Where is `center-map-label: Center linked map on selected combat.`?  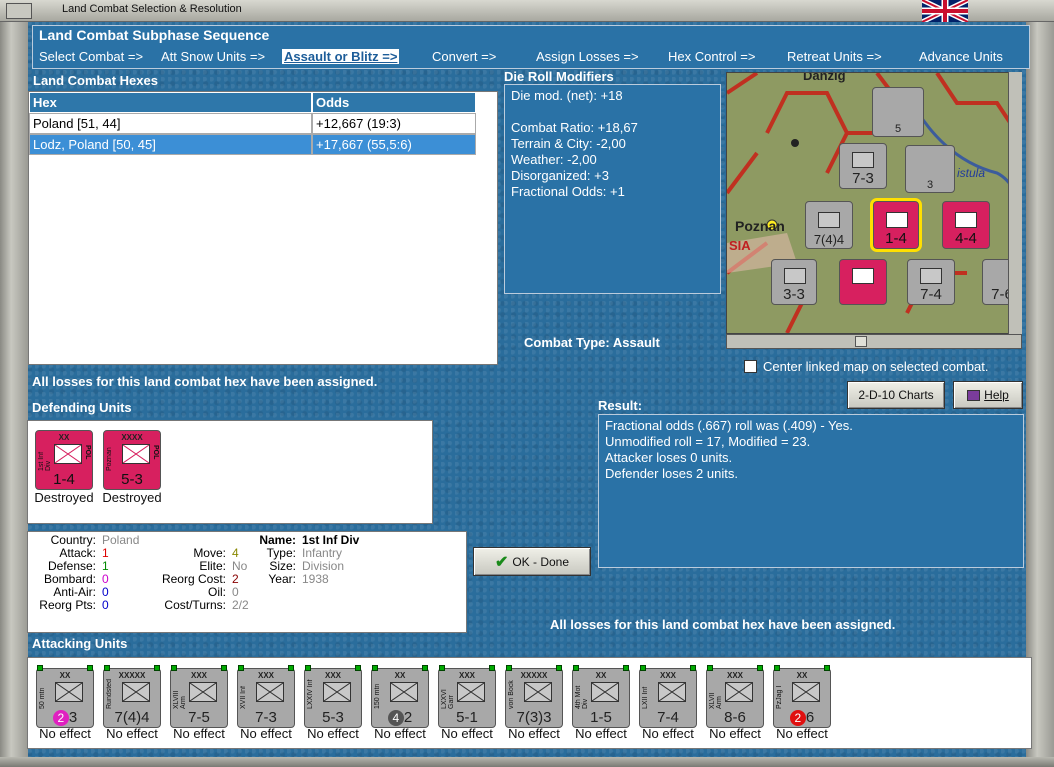
center-map-label: Center linked map on selected combat. is located at coordinates (876, 366).